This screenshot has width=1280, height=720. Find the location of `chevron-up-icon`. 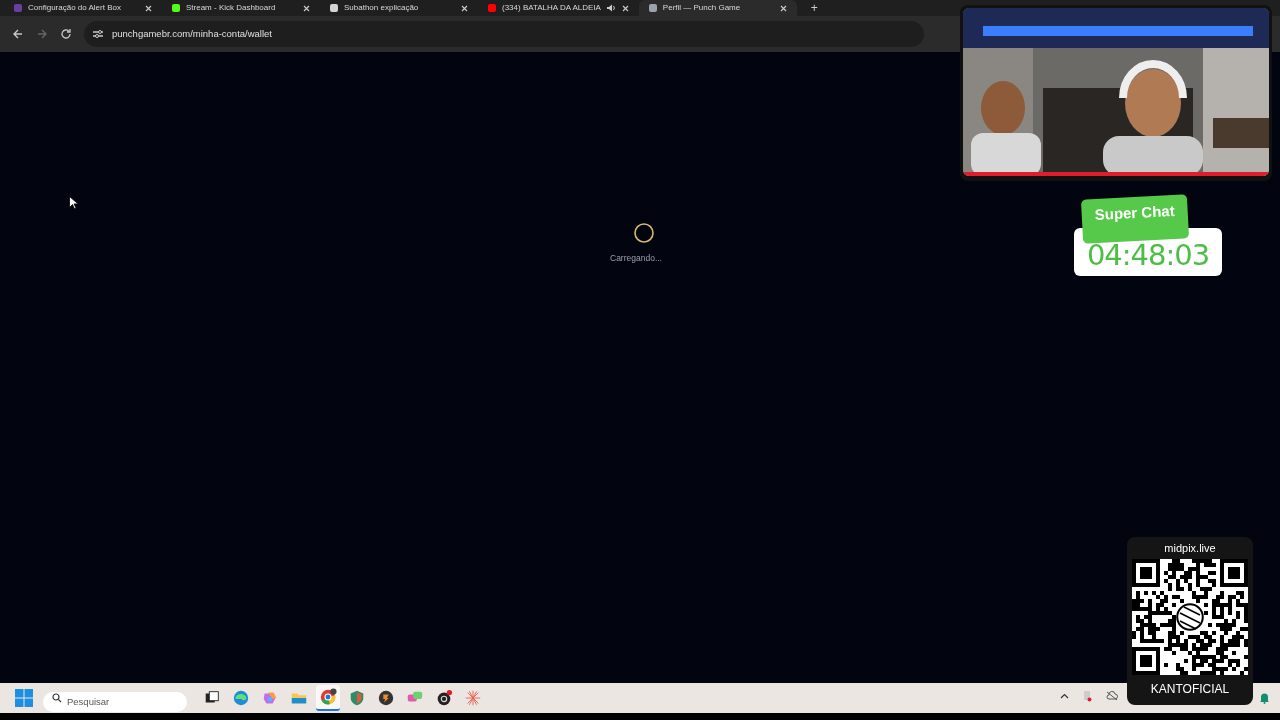

chevron-up-icon is located at coordinates (1064, 696).